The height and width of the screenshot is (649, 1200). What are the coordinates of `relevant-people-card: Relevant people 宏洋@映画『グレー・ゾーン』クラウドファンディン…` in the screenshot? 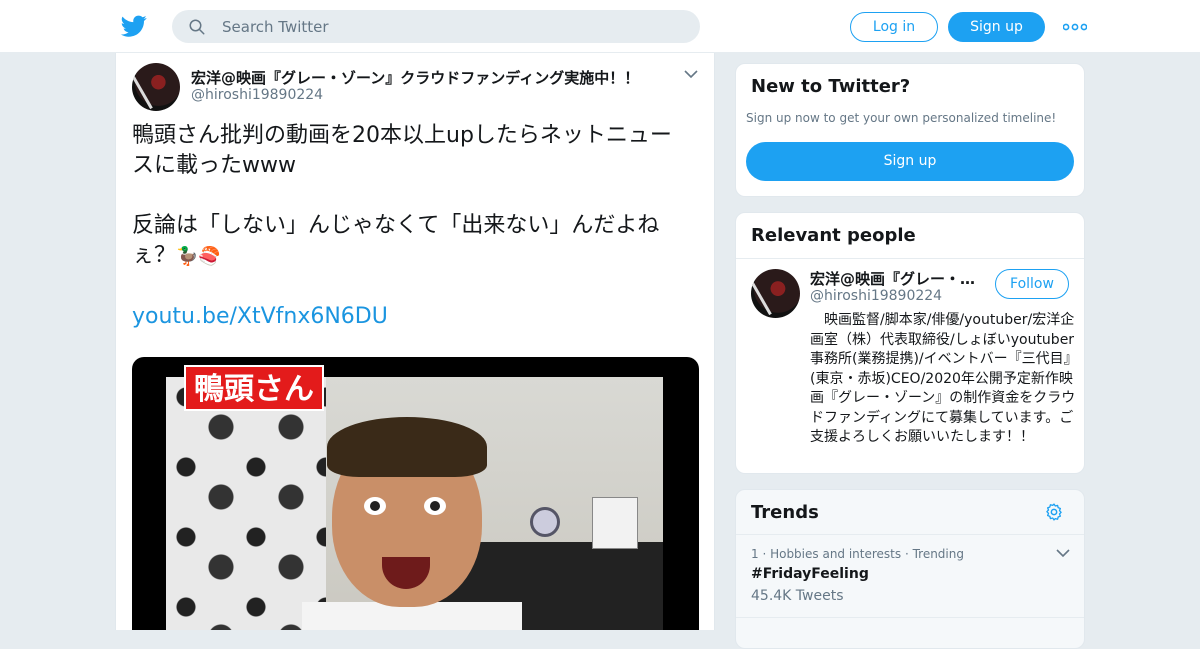 It's located at (910, 343).